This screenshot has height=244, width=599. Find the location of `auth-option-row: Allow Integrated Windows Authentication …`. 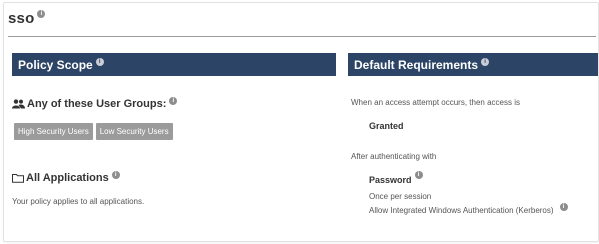

auth-option-row: Allow Integrated Windows Authentication … is located at coordinates (468, 209).